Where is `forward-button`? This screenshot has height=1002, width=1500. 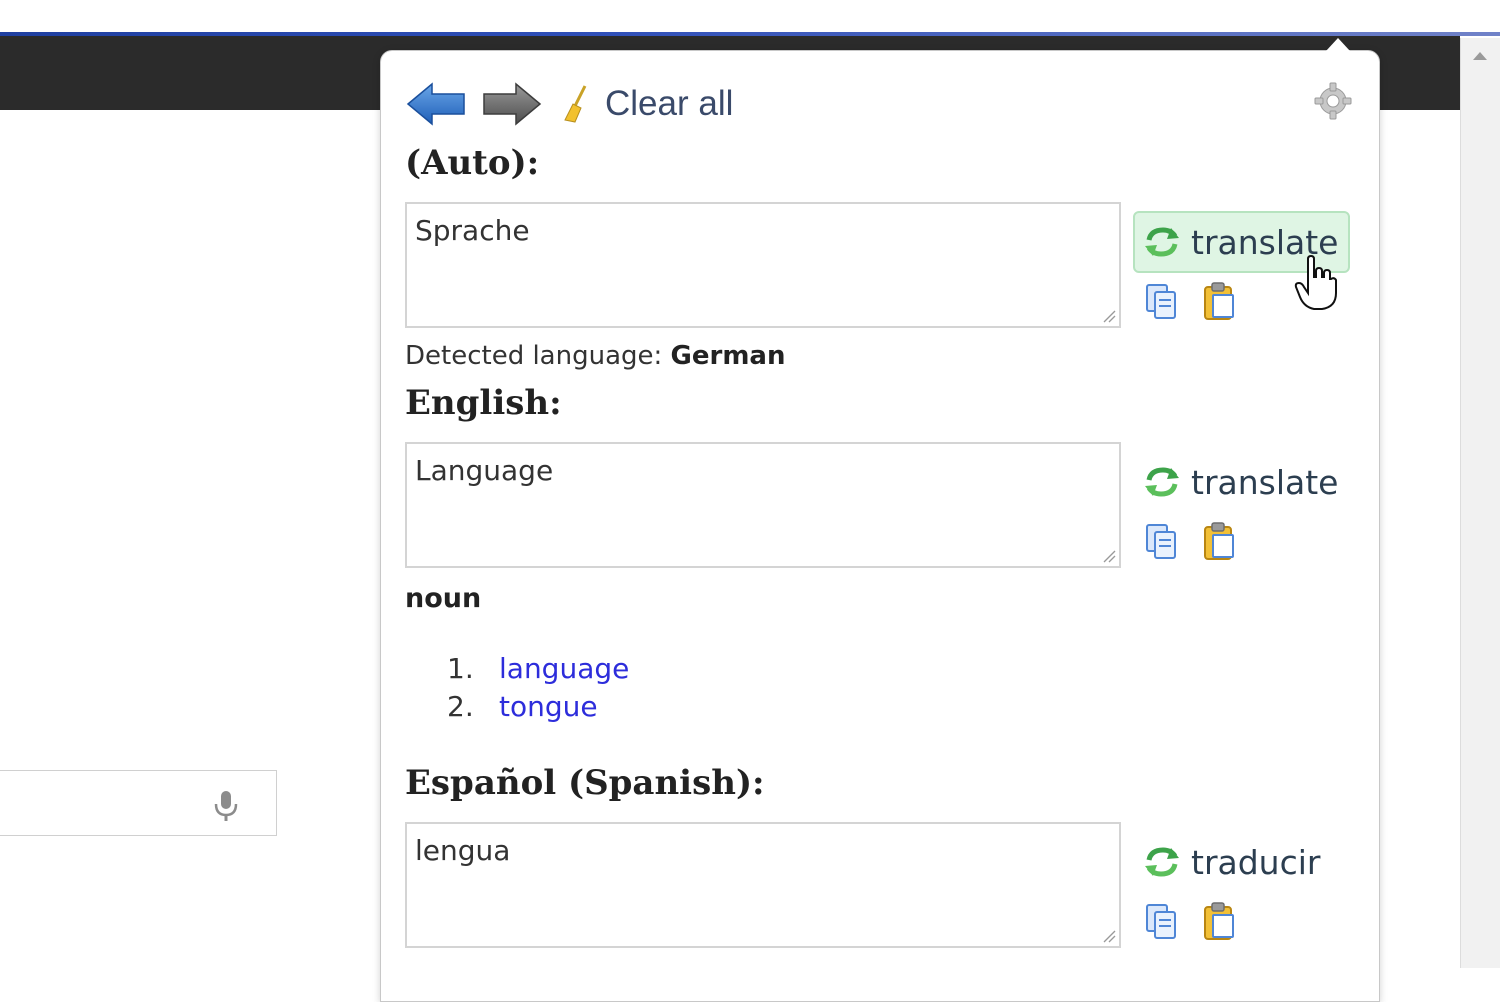 forward-button is located at coordinates (512, 104).